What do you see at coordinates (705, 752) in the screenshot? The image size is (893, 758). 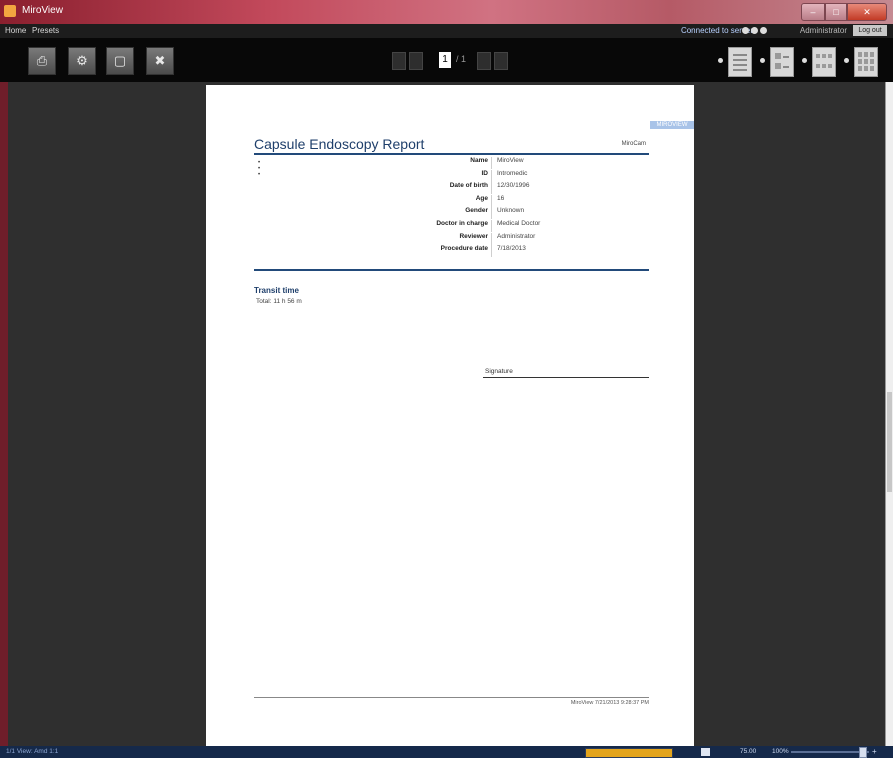 I see `monitor-icon` at bounding box center [705, 752].